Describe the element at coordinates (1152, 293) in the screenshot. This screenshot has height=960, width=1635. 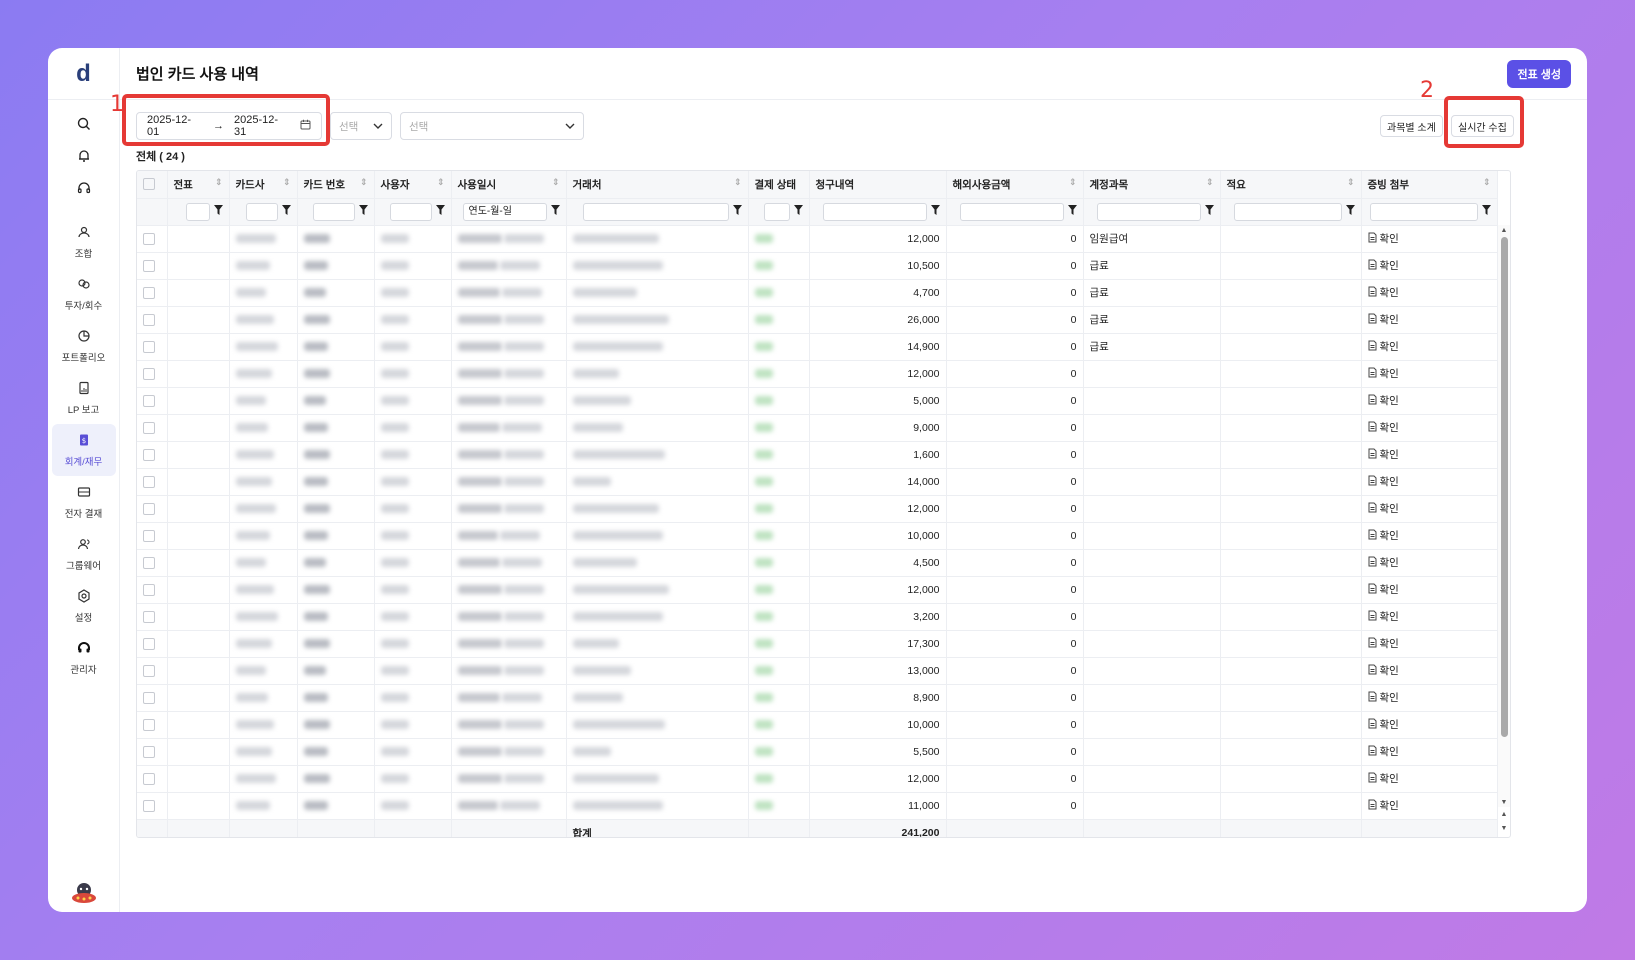
I see `account-cell: 급료` at that location.